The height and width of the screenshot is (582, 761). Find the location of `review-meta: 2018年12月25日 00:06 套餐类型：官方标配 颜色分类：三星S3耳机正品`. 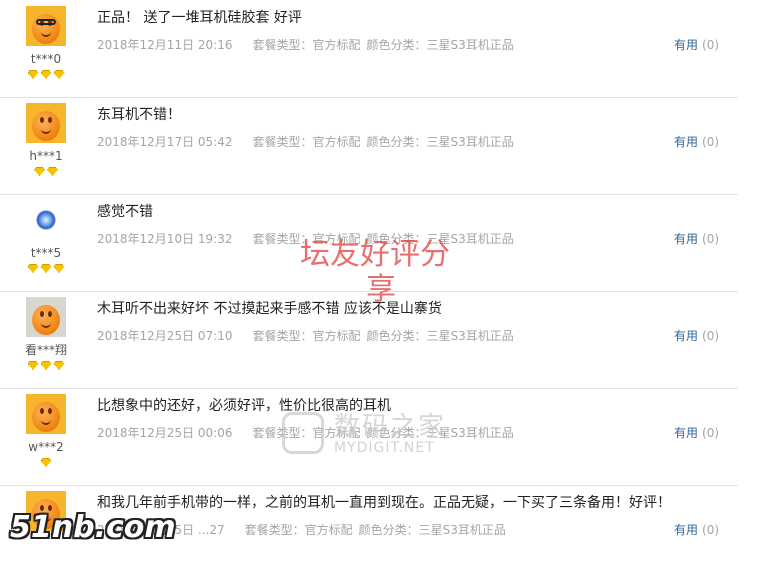

review-meta: 2018年12月25日 00:06 套餐类型：官方标配 颜色分类：三星S3耳机正品 is located at coordinates (305, 433).